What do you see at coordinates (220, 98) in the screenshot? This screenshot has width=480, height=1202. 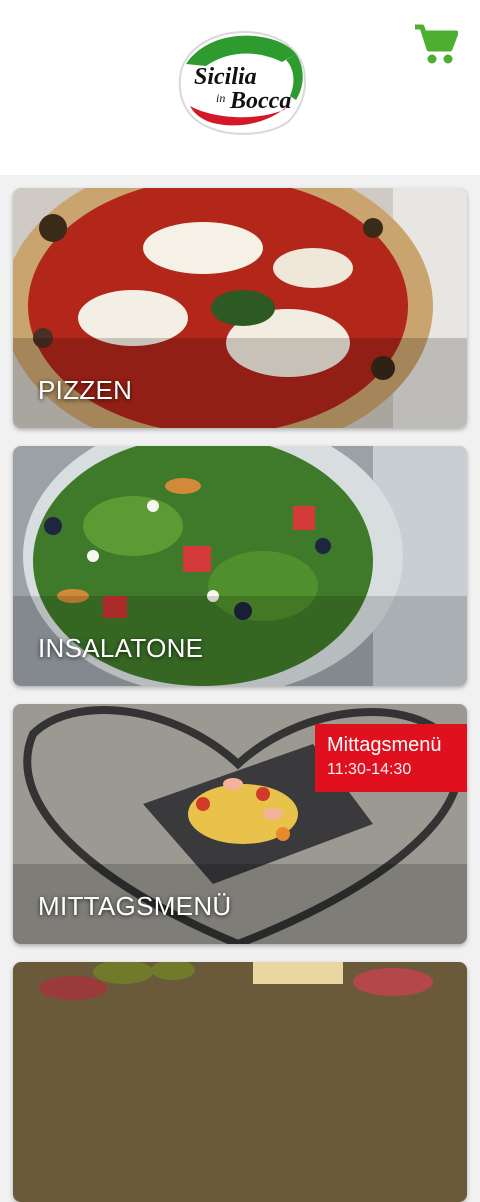 I see `svg-text: in` at bounding box center [220, 98].